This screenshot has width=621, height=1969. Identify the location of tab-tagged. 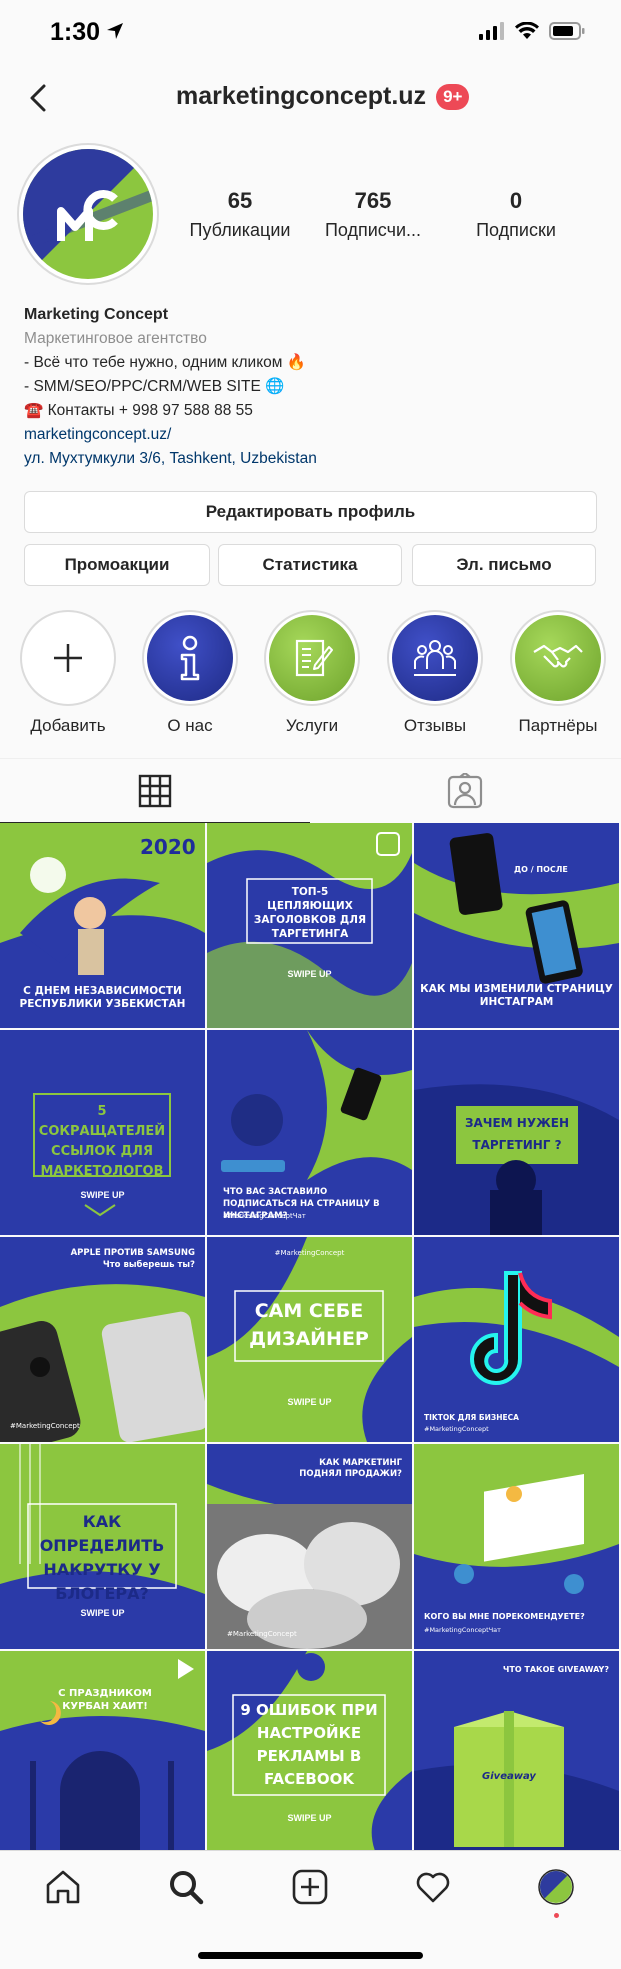
(465, 791).